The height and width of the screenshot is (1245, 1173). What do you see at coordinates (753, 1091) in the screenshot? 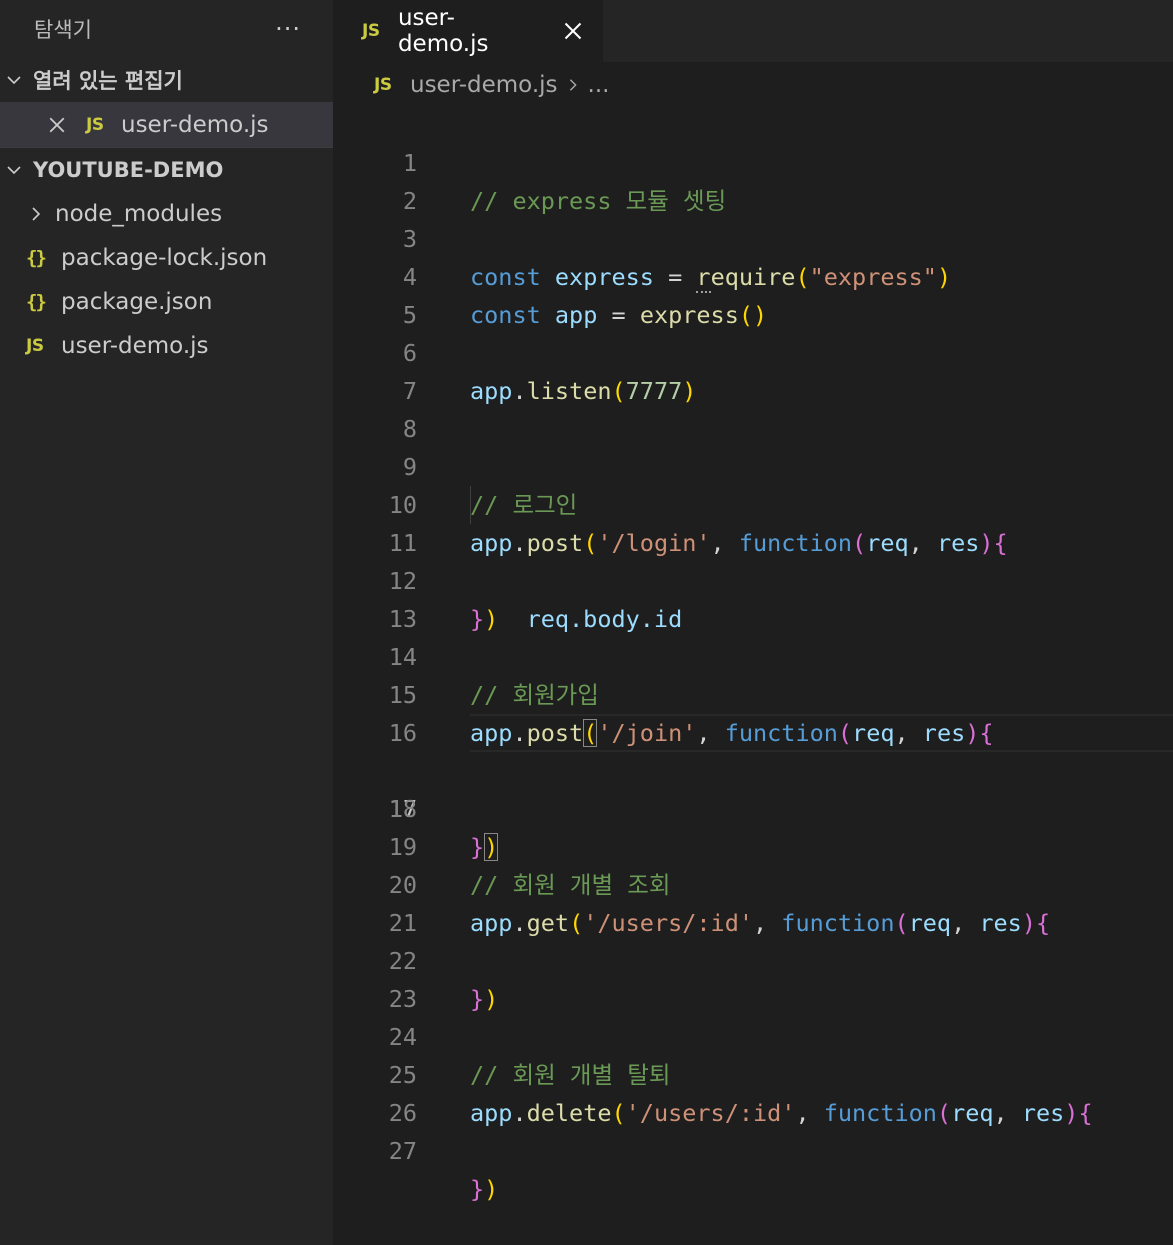
I see `code-line: 26` at bounding box center [753, 1091].